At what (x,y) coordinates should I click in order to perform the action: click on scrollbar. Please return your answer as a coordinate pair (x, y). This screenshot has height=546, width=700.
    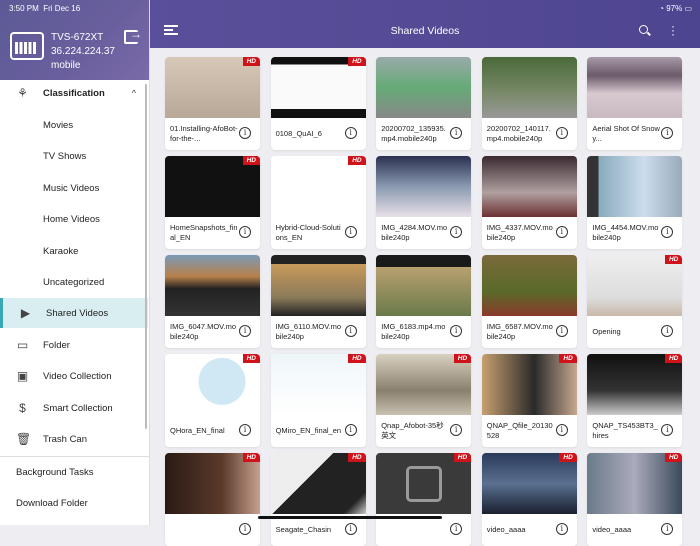
    Looking at the image, I should click on (146, 256).